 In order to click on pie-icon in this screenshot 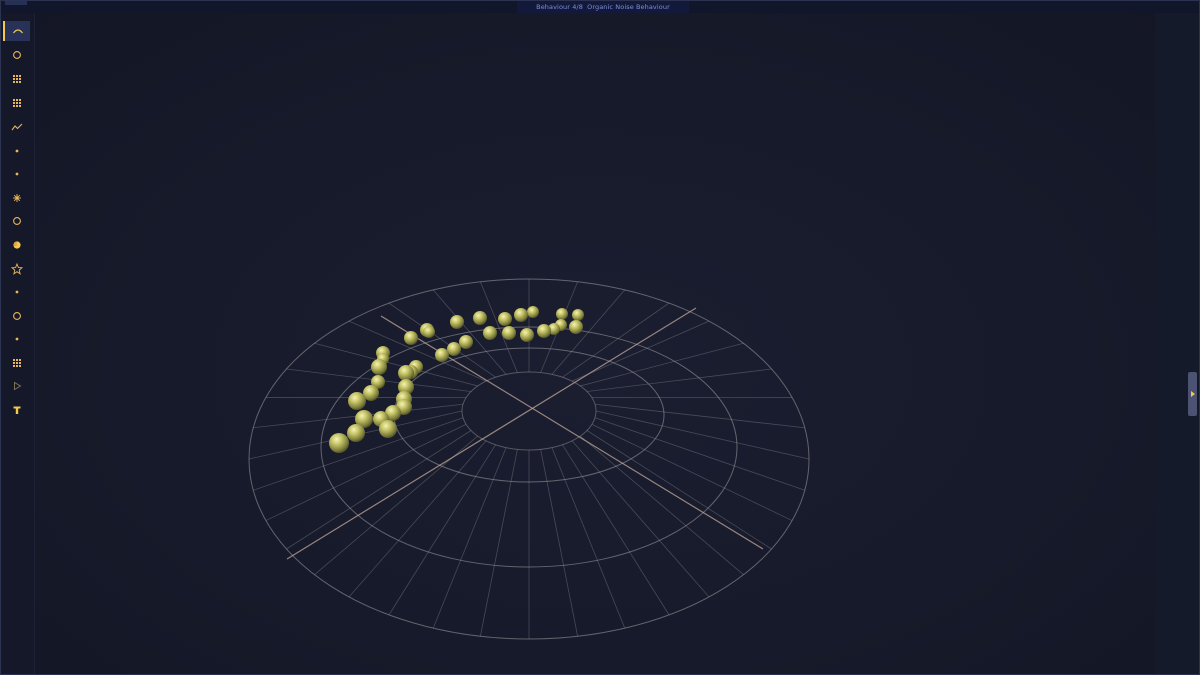, I will do `click(16, 245)`.